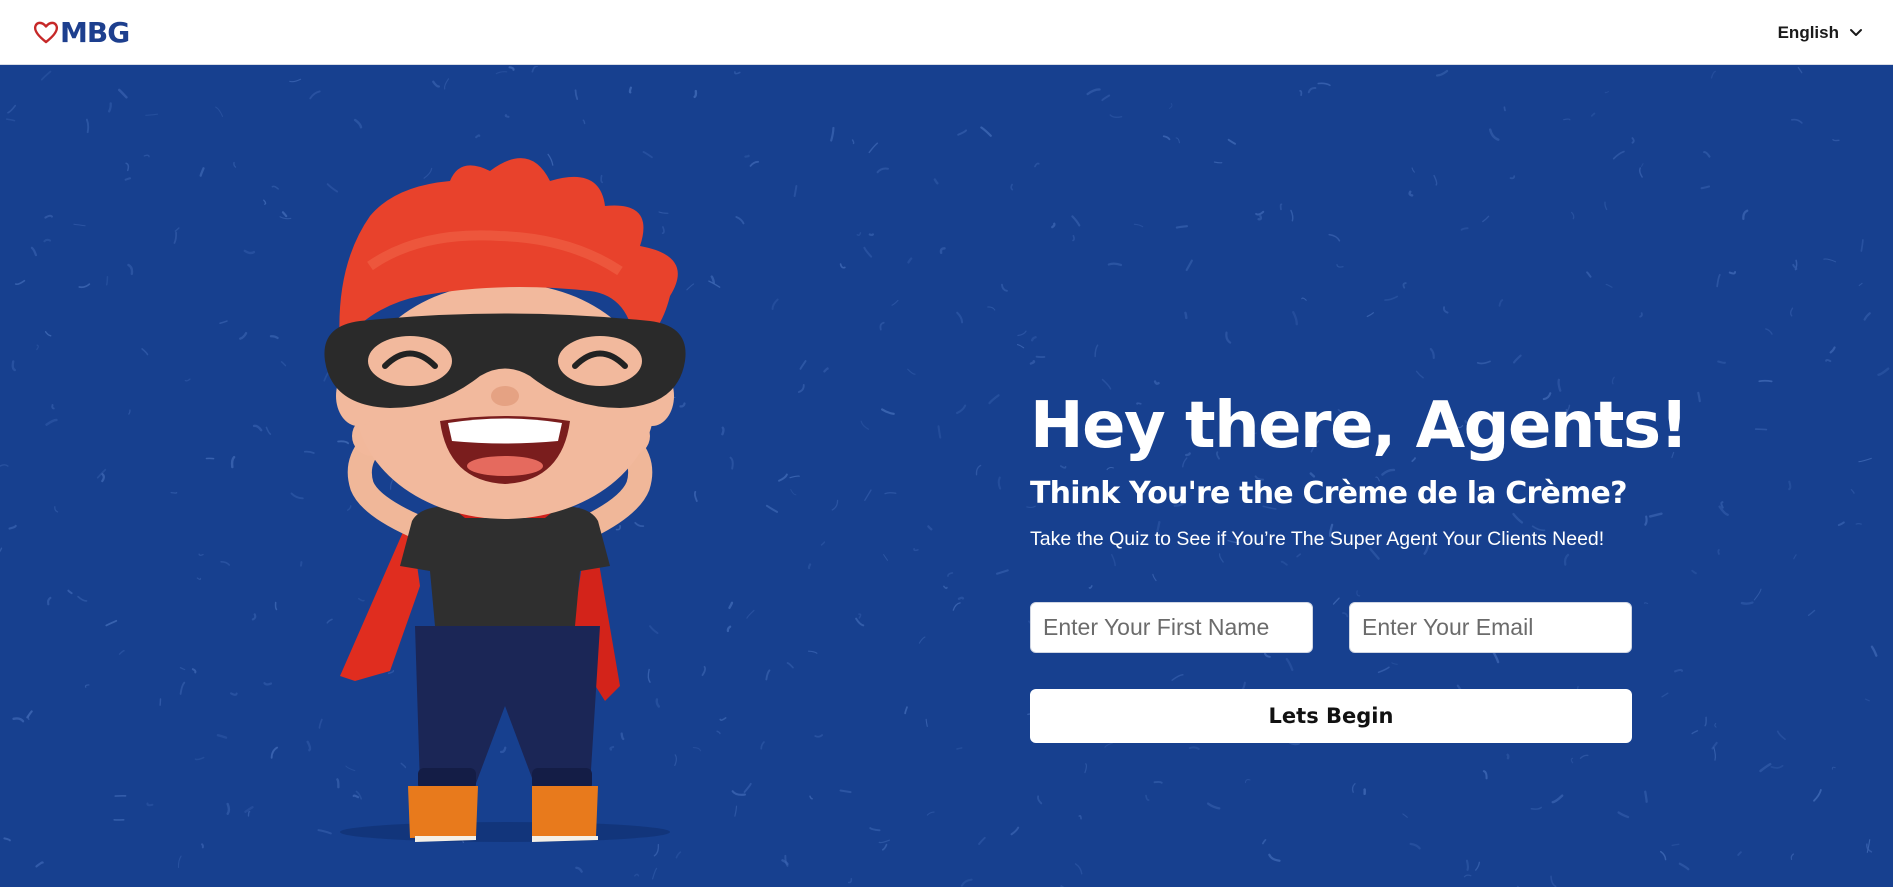 The image size is (1893, 887). What do you see at coordinates (1820, 33) in the screenshot?
I see `language-selector: English` at bounding box center [1820, 33].